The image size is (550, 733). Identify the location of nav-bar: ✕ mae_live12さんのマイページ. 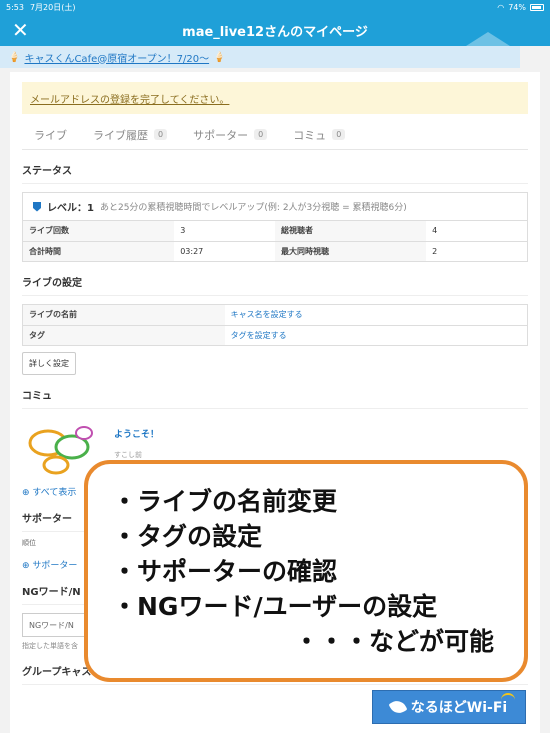
(275, 30).